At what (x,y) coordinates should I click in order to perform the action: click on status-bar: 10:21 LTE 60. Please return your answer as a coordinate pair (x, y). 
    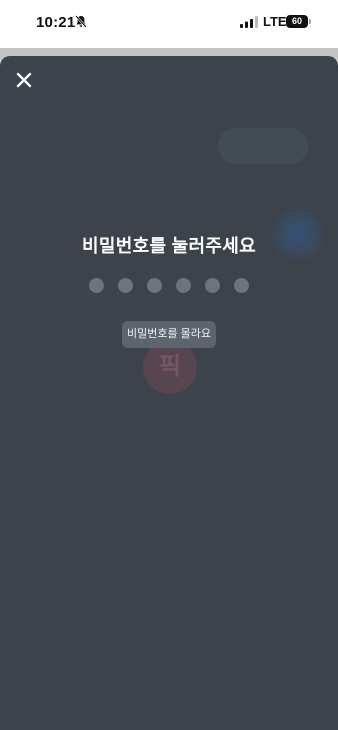
    Looking at the image, I should click on (169, 24).